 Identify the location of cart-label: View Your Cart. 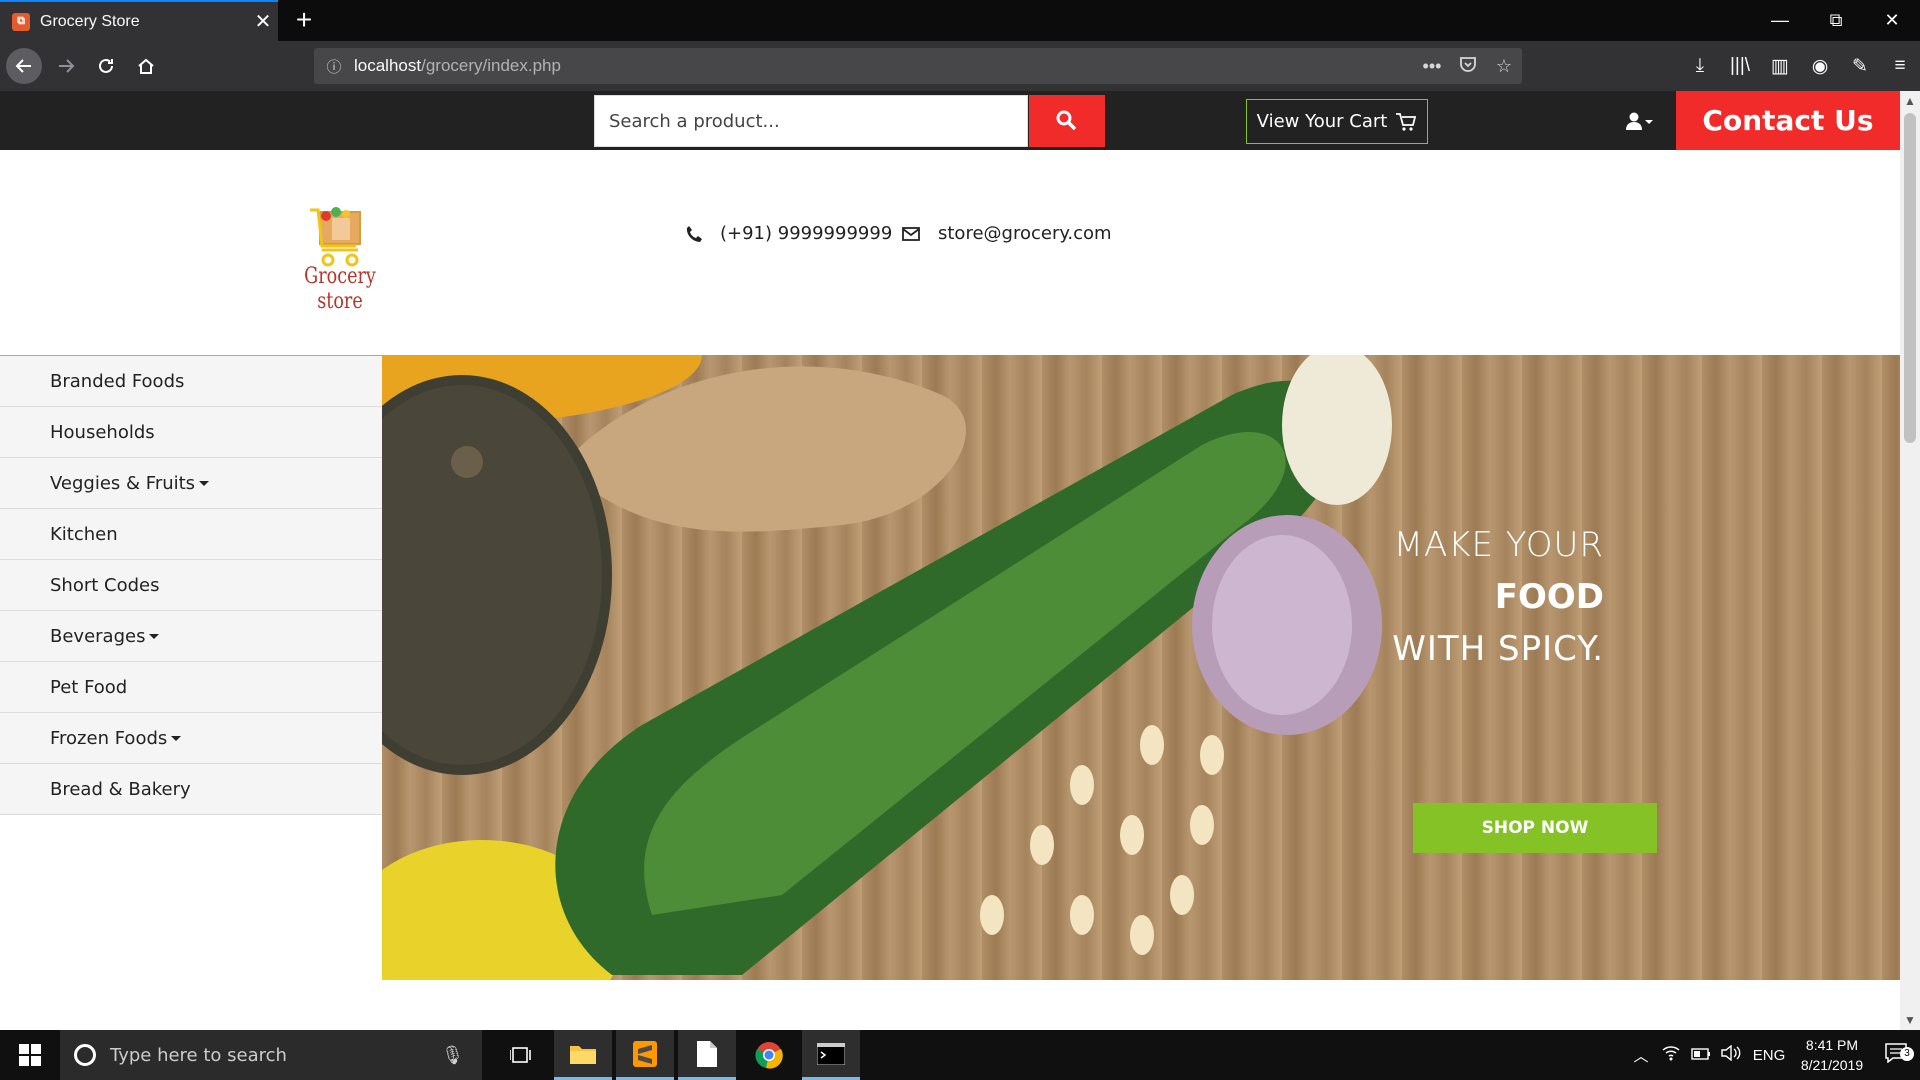
(1322, 121).